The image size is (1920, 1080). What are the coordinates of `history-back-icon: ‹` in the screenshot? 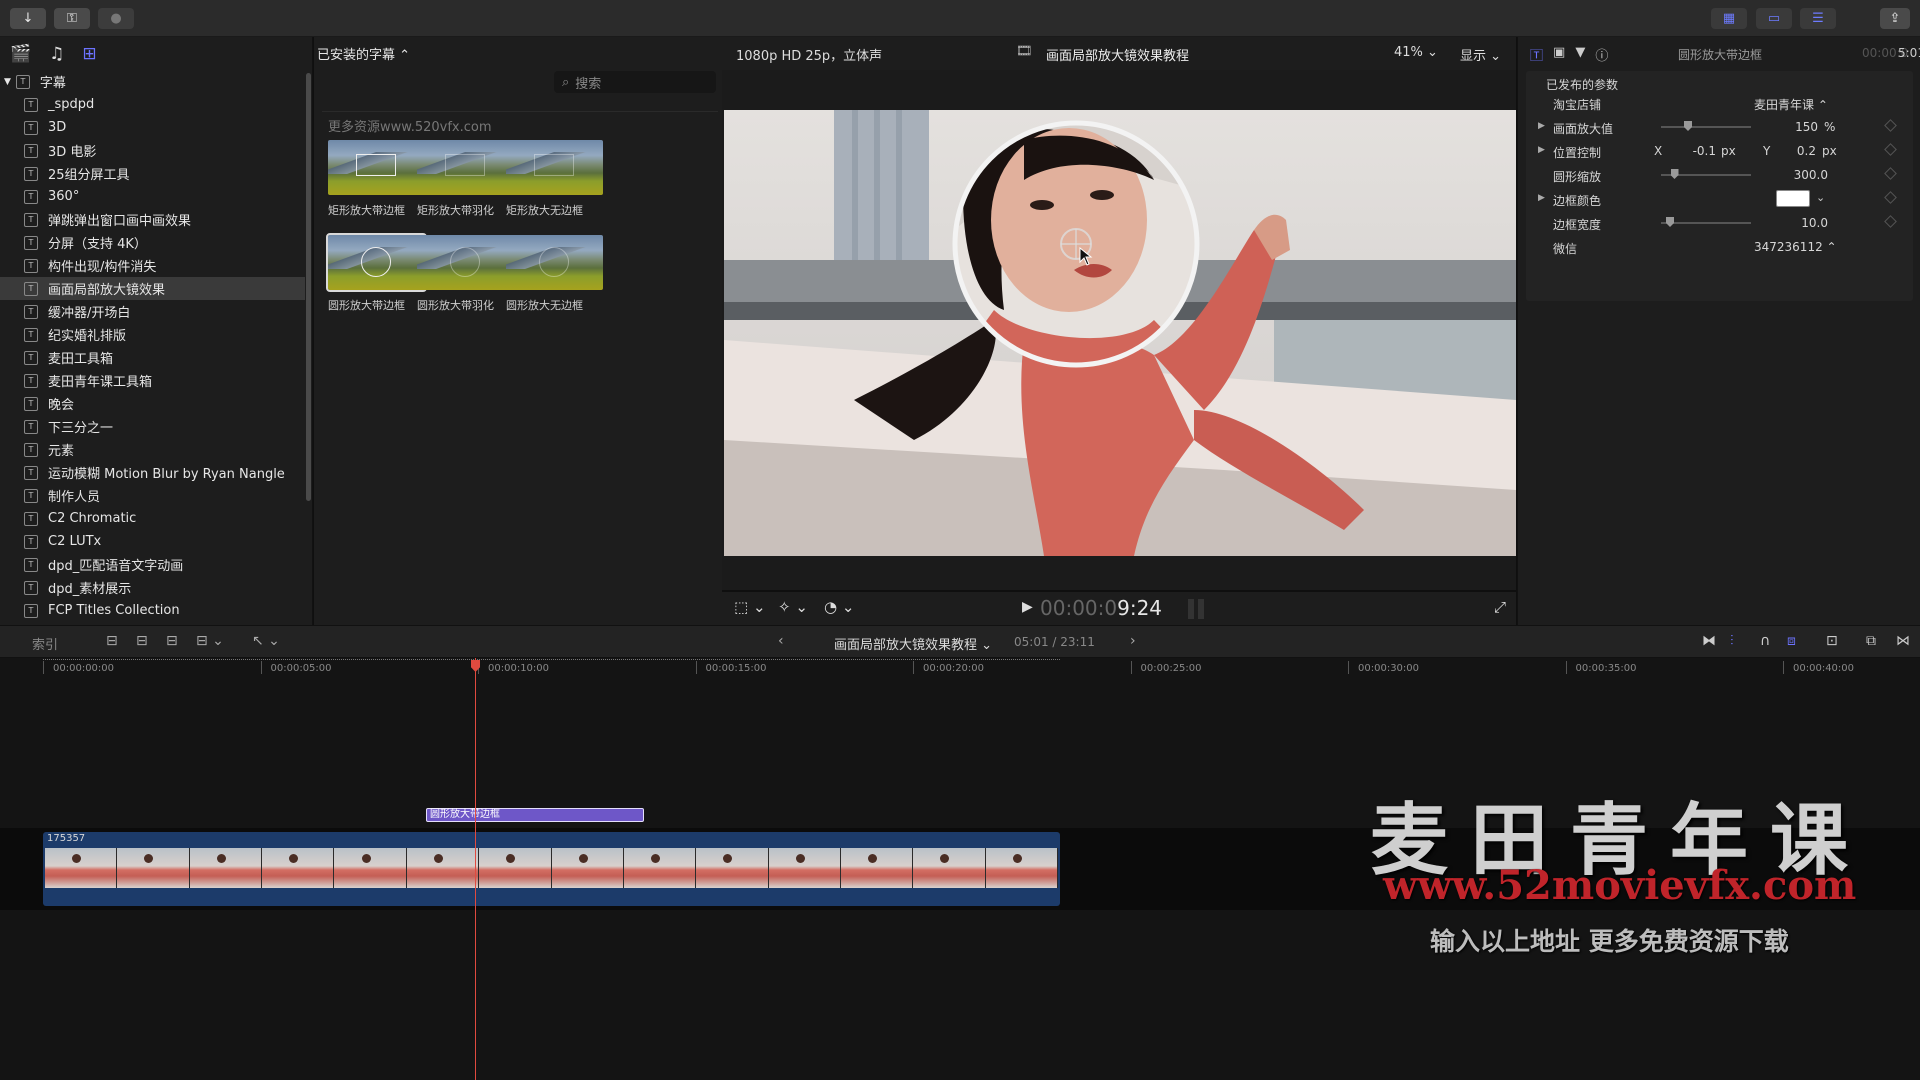 It's located at (781, 641).